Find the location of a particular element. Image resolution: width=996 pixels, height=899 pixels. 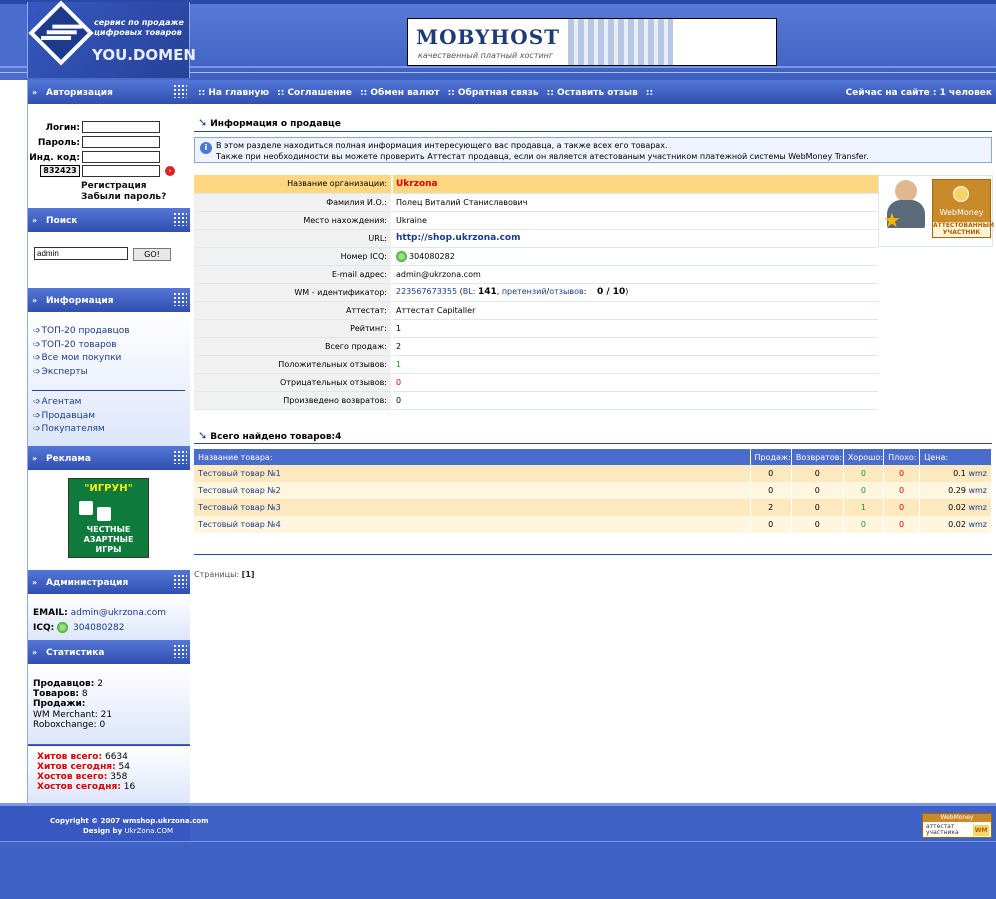

forgot-password-link: Забыли пароль? is located at coordinates (123, 197).